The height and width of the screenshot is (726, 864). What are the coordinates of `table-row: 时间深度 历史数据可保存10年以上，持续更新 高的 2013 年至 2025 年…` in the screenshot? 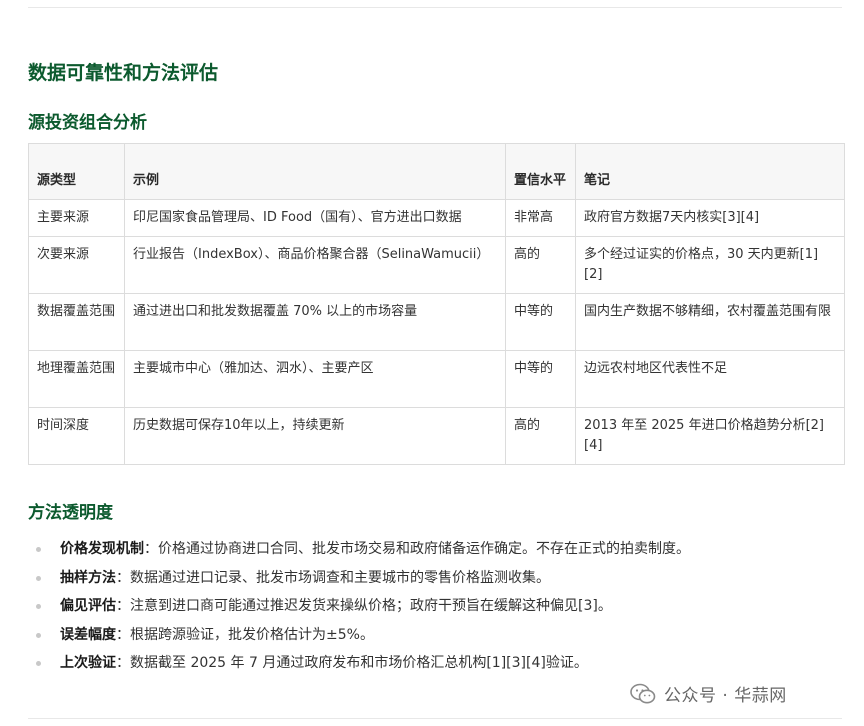 It's located at (436, 436).